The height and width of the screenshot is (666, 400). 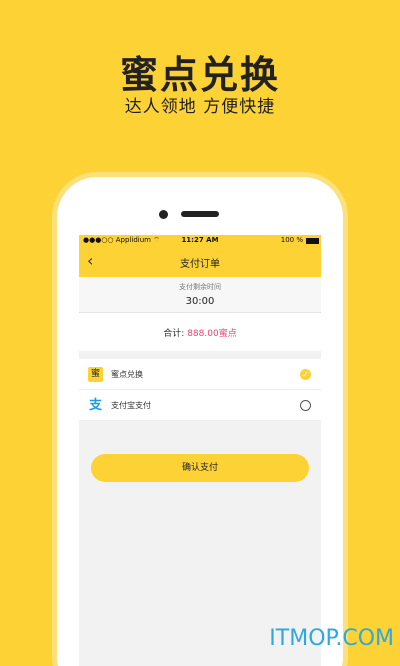 What do you see at coordinates (305, 405) in the screenshot?
I see `radio-unchecked-icon` at bounding box center [305, 405].